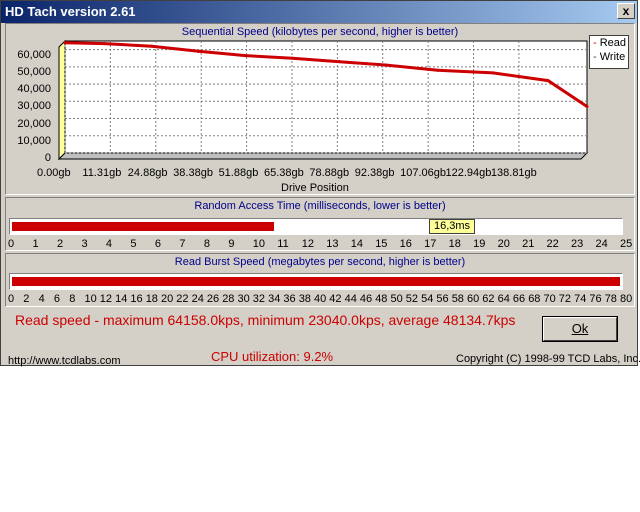 The width and height of the screenshot is (640, 512). What do you see at coordinates (626, 299) in the screenshot?
I see `burst-tick: 80` at bounding box center [626, 299].